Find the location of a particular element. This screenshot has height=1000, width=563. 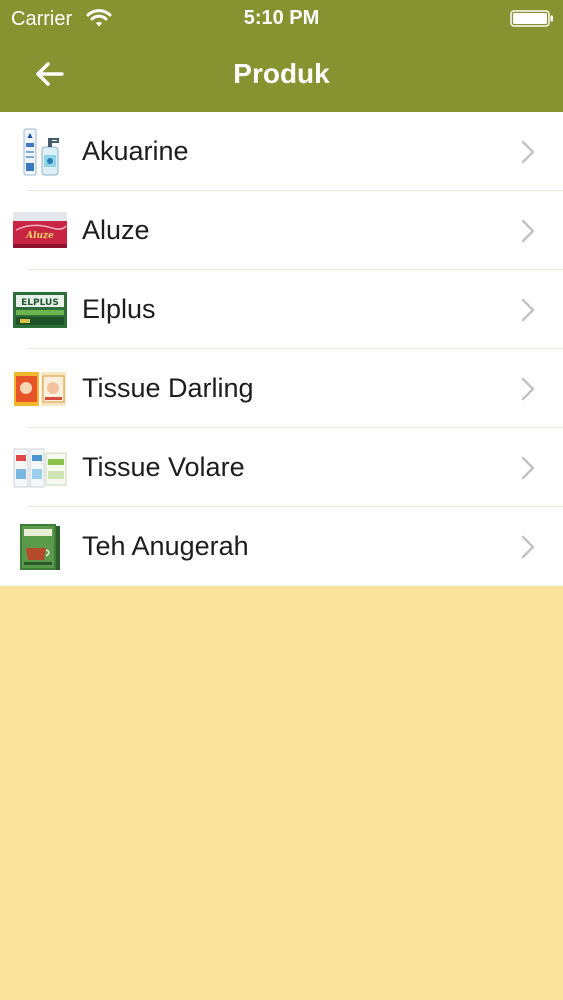

battery-icon is located at coordinates (531, 18).